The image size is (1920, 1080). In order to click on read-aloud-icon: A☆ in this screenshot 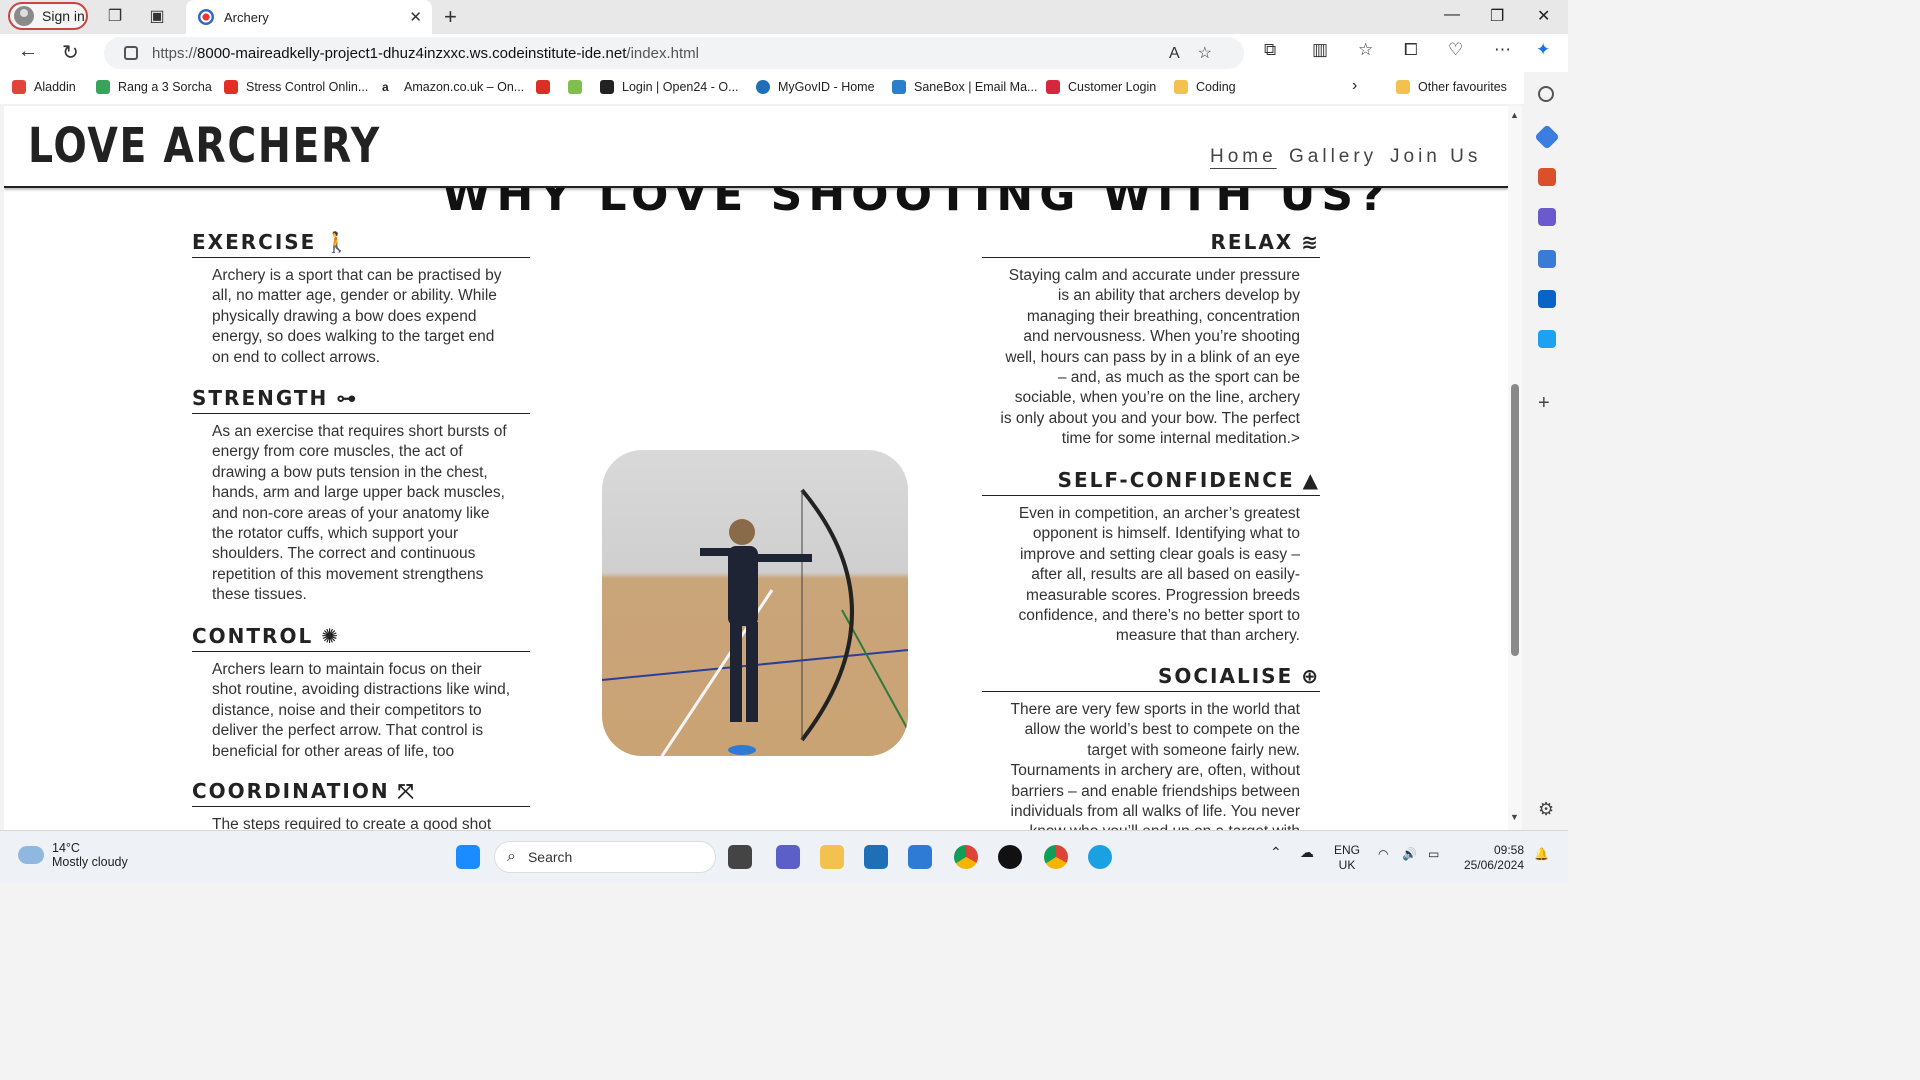, I will do `click(1199, 53)`.